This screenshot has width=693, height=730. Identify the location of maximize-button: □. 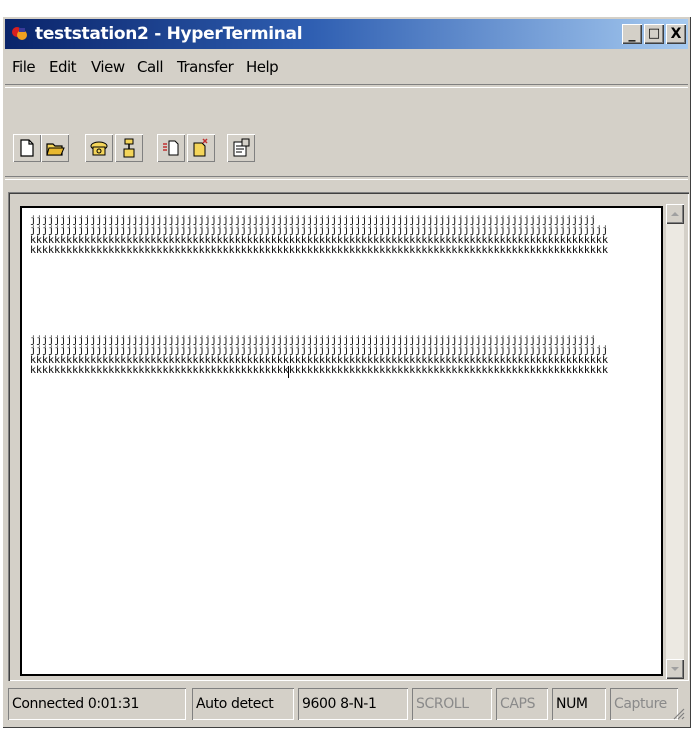
(654, 34).